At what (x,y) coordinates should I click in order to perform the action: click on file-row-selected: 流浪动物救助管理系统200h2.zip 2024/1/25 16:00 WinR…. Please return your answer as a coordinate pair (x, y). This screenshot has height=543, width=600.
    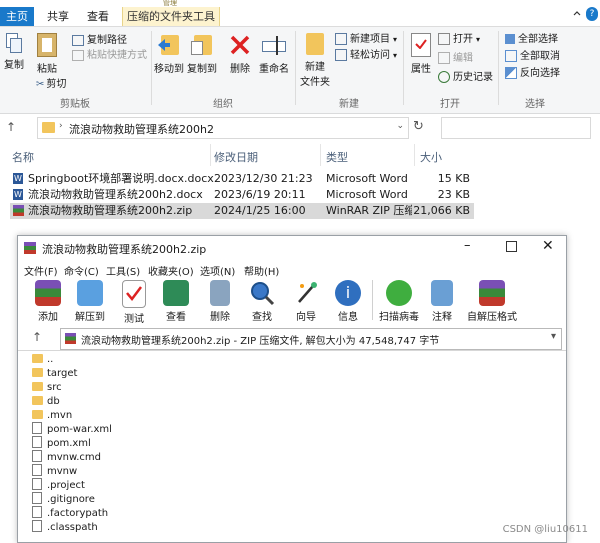
    Looking at the image, I should click on (242, 211).